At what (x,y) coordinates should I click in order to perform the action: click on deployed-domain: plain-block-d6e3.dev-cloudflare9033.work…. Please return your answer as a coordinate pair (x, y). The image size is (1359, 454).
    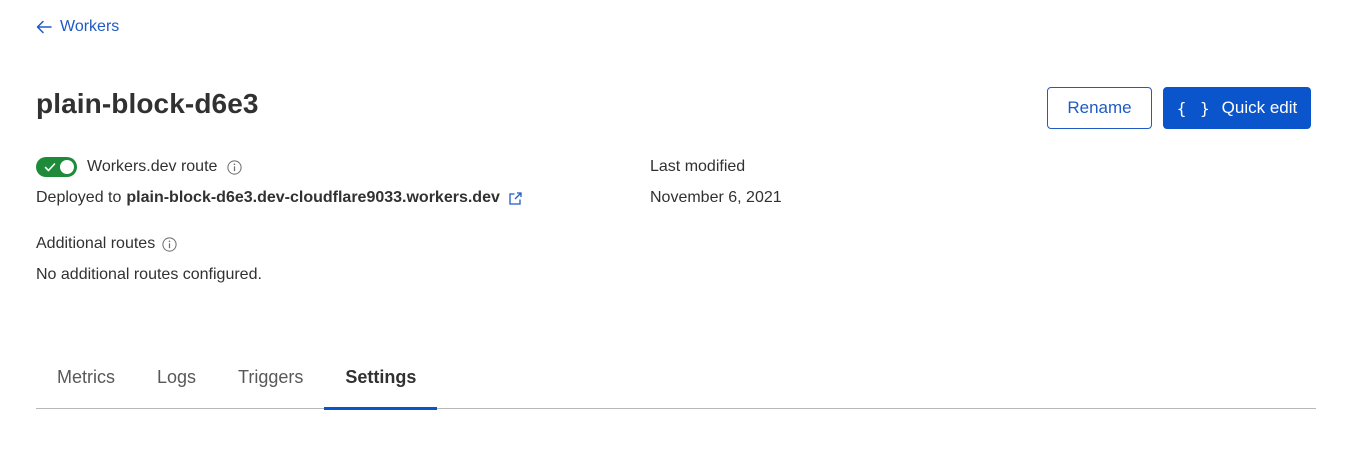
    Looking at the image, I should click on (313, 197).